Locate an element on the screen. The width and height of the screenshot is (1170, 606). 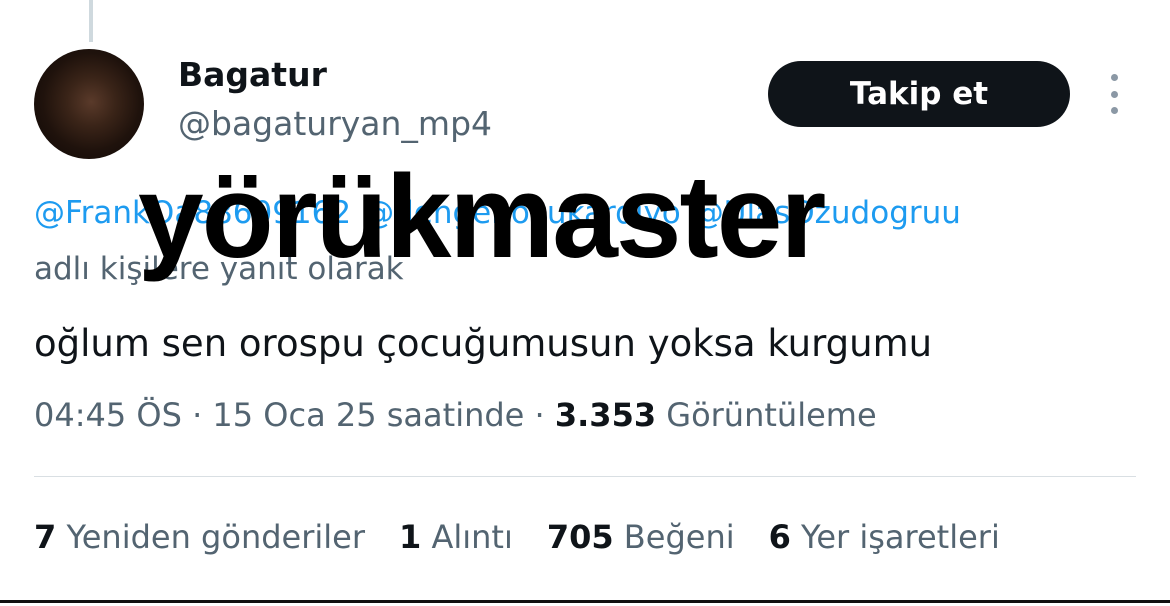
author-handle: @bagaturyan_mp4 is located at coordinates (335, 123).